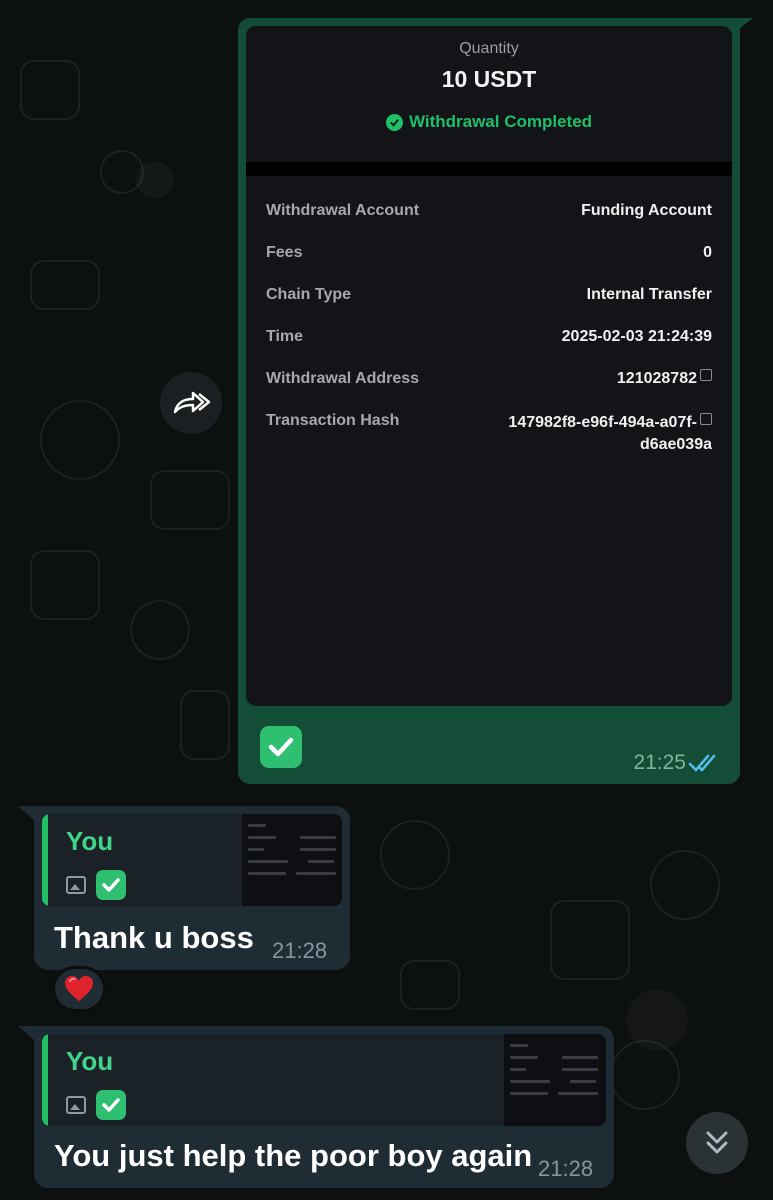 This screenshot has width=773, height=1200. What do you see at coordinates (707, 252) in the screenshot?
I see `detail-value: 0` at bounding box center [707, 252].